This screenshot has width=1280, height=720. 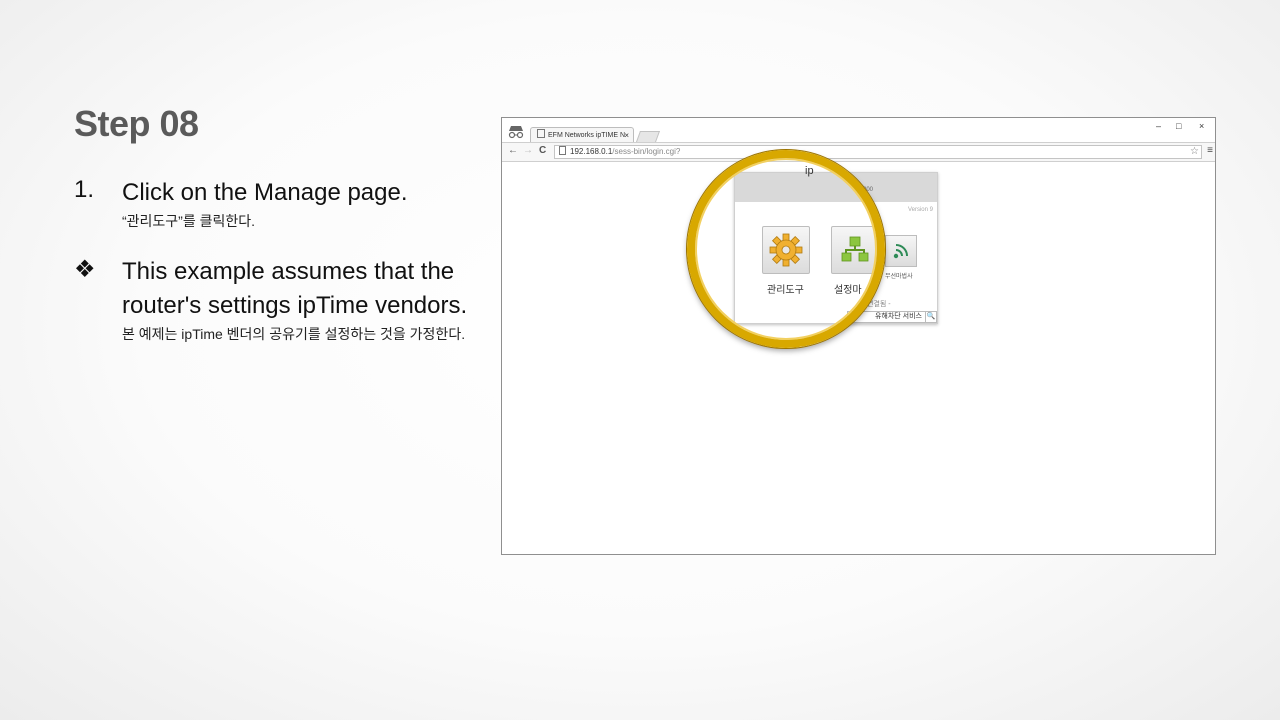 What do you see at coordinates (648, 136) in the screenshot?
I see `new-tab-button` at bounding box center [648, 136].